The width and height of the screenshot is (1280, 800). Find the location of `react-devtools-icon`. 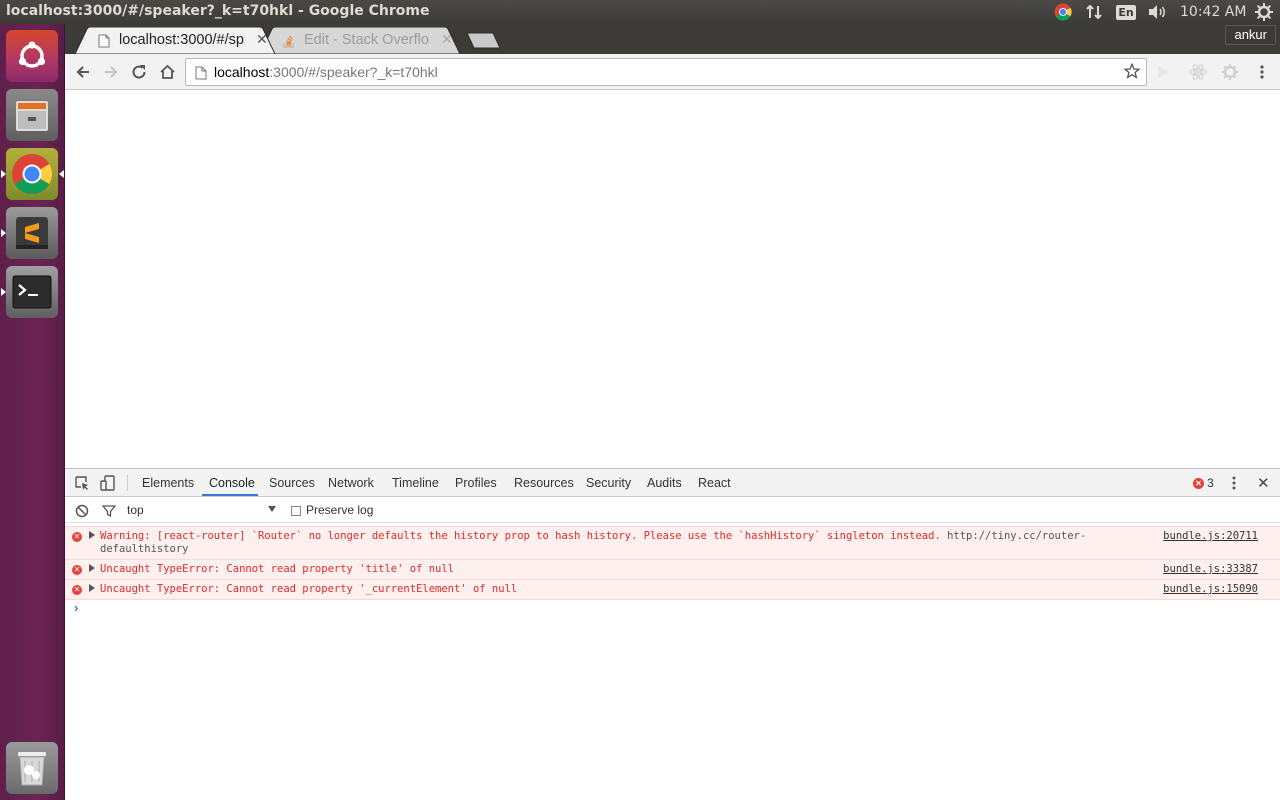

react-devtools-icon is located at coordinates (1198, 72).